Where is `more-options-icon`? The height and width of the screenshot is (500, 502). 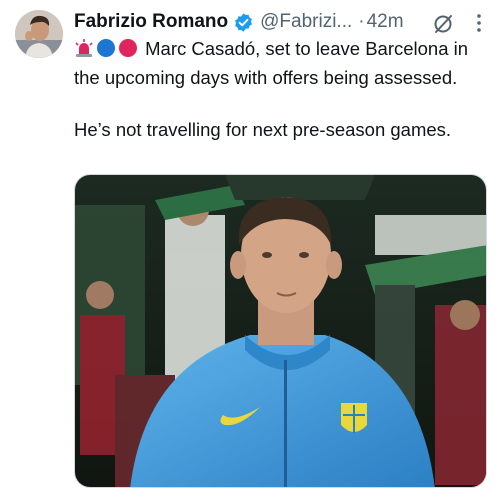 more-options-icon is located at coordinates (479, 23).